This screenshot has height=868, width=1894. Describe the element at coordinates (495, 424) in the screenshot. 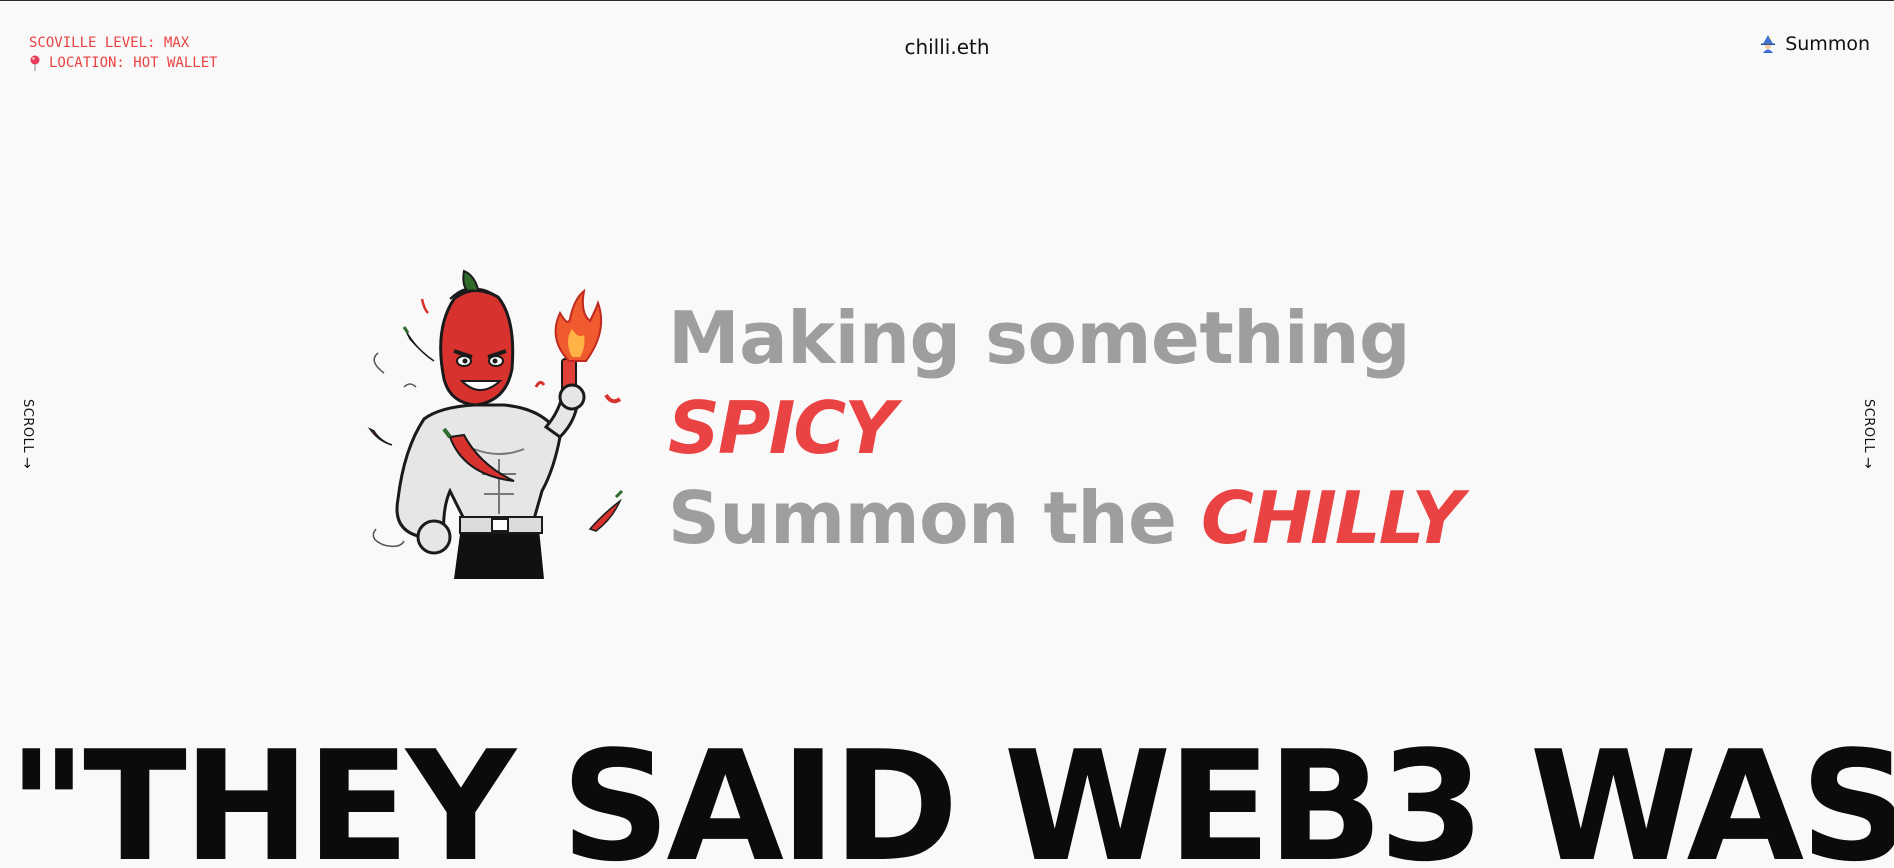

I see `chili-mascot-illustration` at that location.